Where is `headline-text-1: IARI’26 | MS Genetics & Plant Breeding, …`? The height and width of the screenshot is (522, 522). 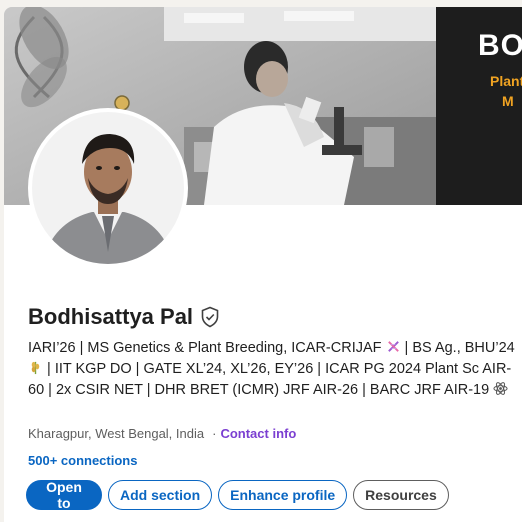 headline-text-1: IARI’26 | MS Genetics & Plant Breeding, … is located at coordinates (207, 348).